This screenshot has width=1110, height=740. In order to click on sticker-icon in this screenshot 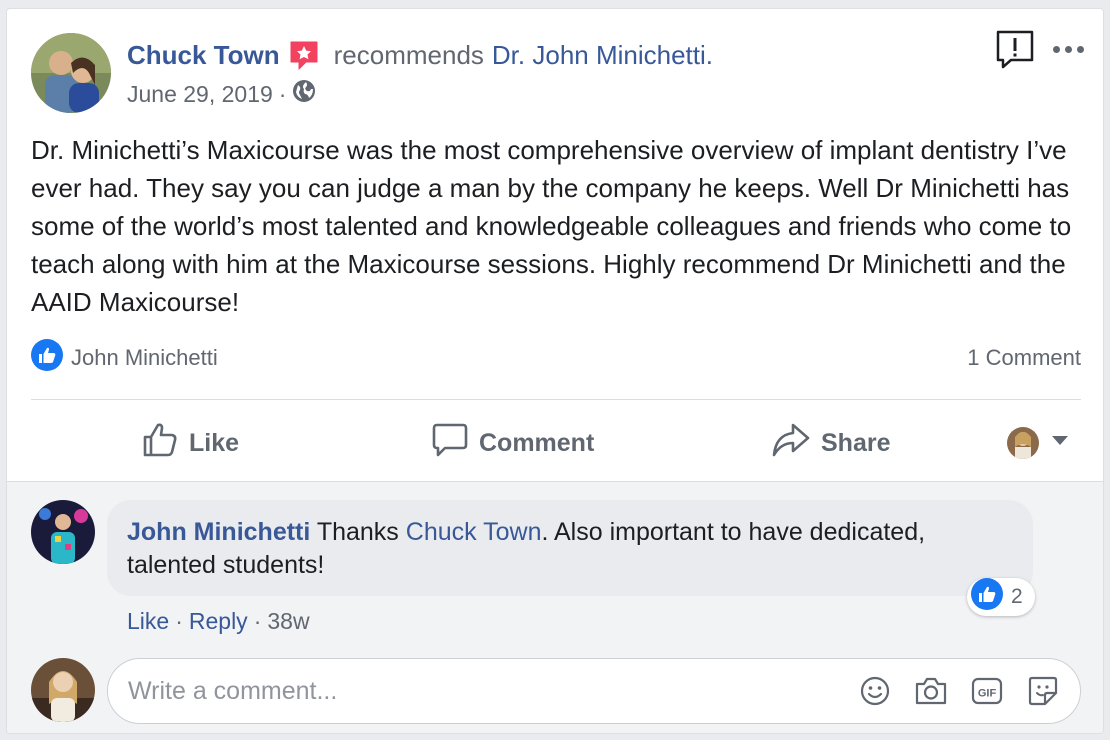, I will do `click(1043, 691)`.